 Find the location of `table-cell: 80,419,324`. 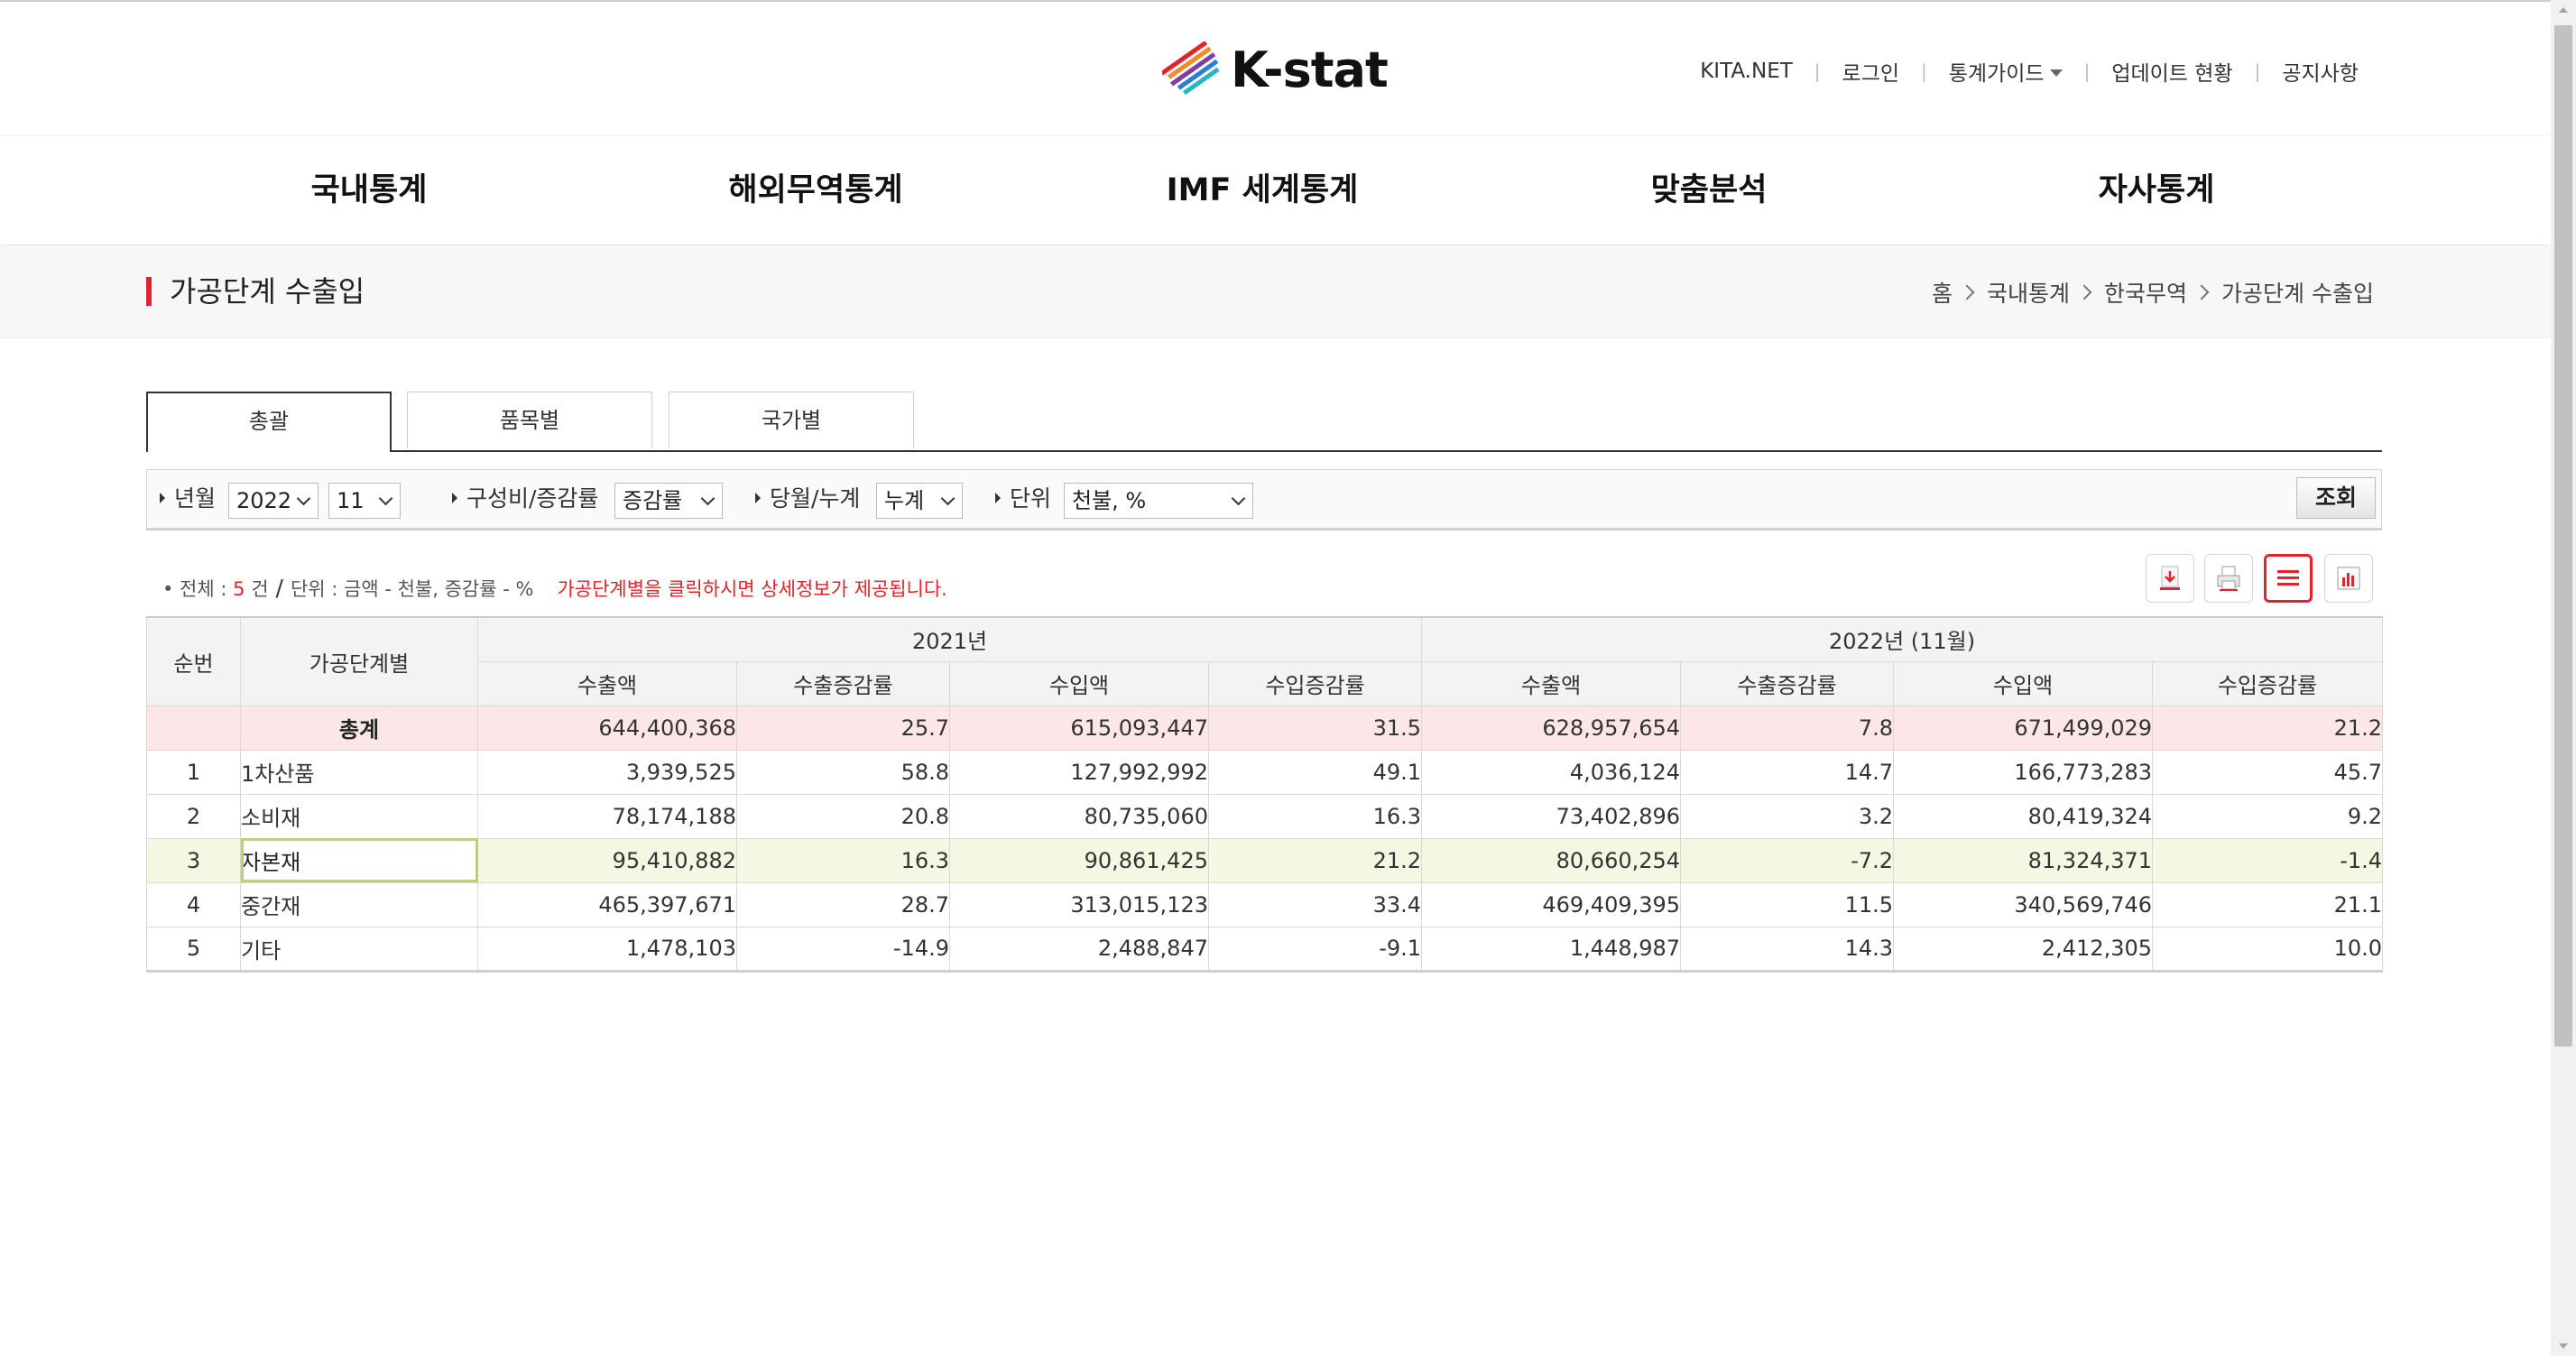

table-cell: 80,419,324 is located at coordinates (2024, 816).